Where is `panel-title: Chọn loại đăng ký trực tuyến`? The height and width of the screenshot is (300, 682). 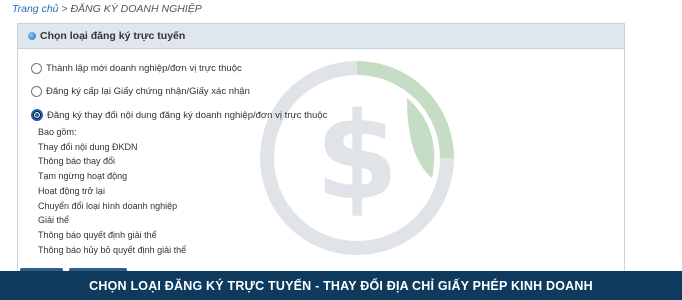
panel-title: Chọn loại đăng ký trực tuyến is located at coordinates (113, 36).